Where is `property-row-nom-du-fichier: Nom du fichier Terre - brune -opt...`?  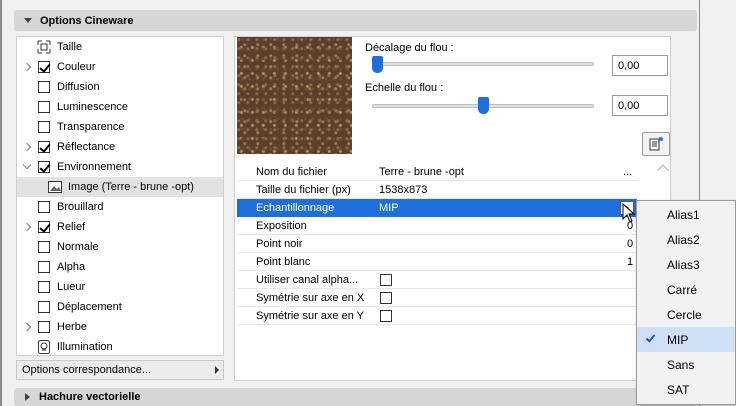
property-row-nom-du-fichier: Nom du fichier Terre - brune -opt... is located at coordinates (437, 172).